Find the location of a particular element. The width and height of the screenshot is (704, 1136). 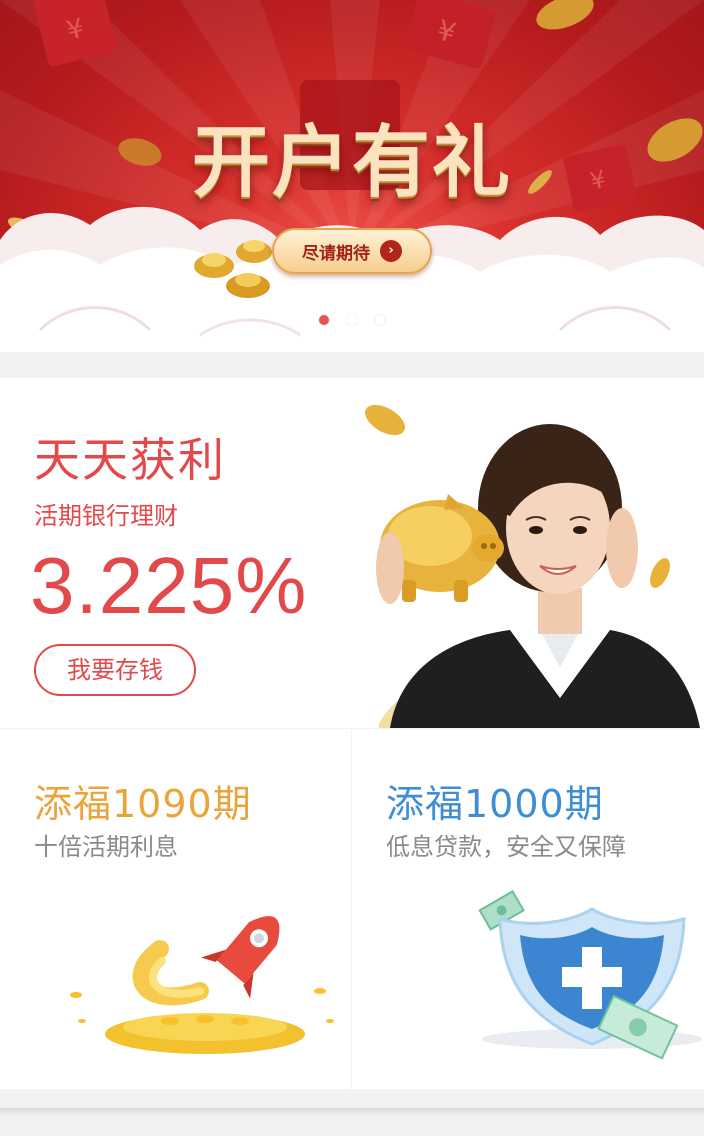

coming-soon-button: 尽请期待 › is located at coordinates (352, 251).